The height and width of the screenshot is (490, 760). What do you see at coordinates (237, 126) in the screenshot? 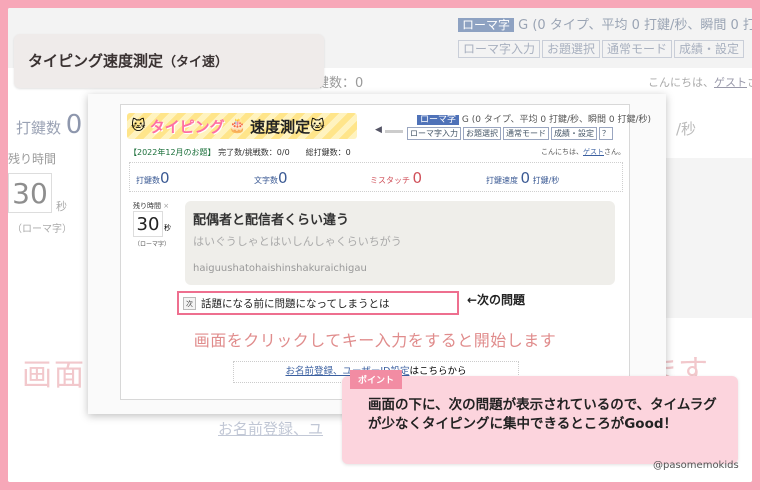
I see `cake-icon: 🎂` at bounding box center [237, 126].